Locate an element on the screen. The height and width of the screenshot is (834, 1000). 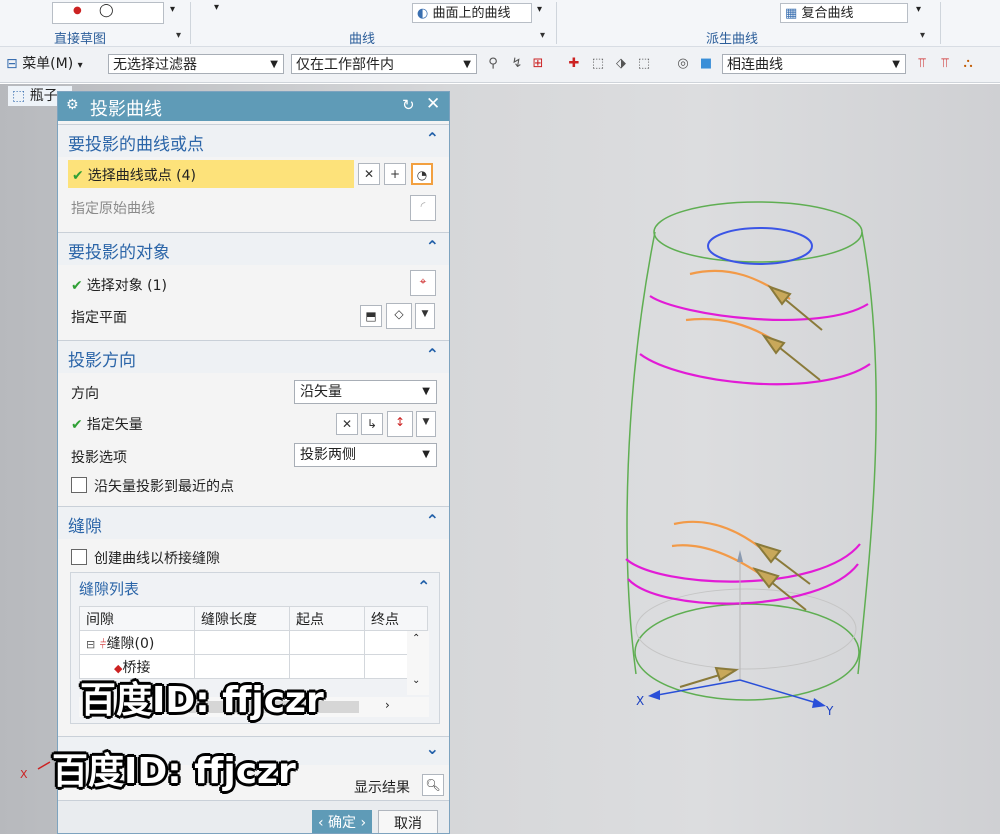
vector-dialog-icon: ↳ is located at coordinates (372, 424).